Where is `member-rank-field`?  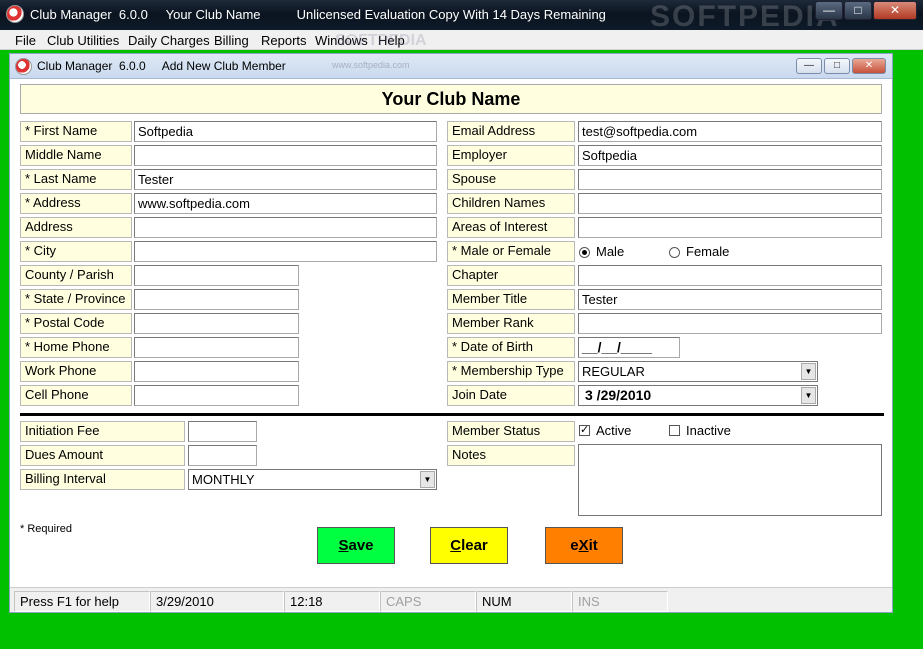
member-rank-field is located at coordinates (730, 323).